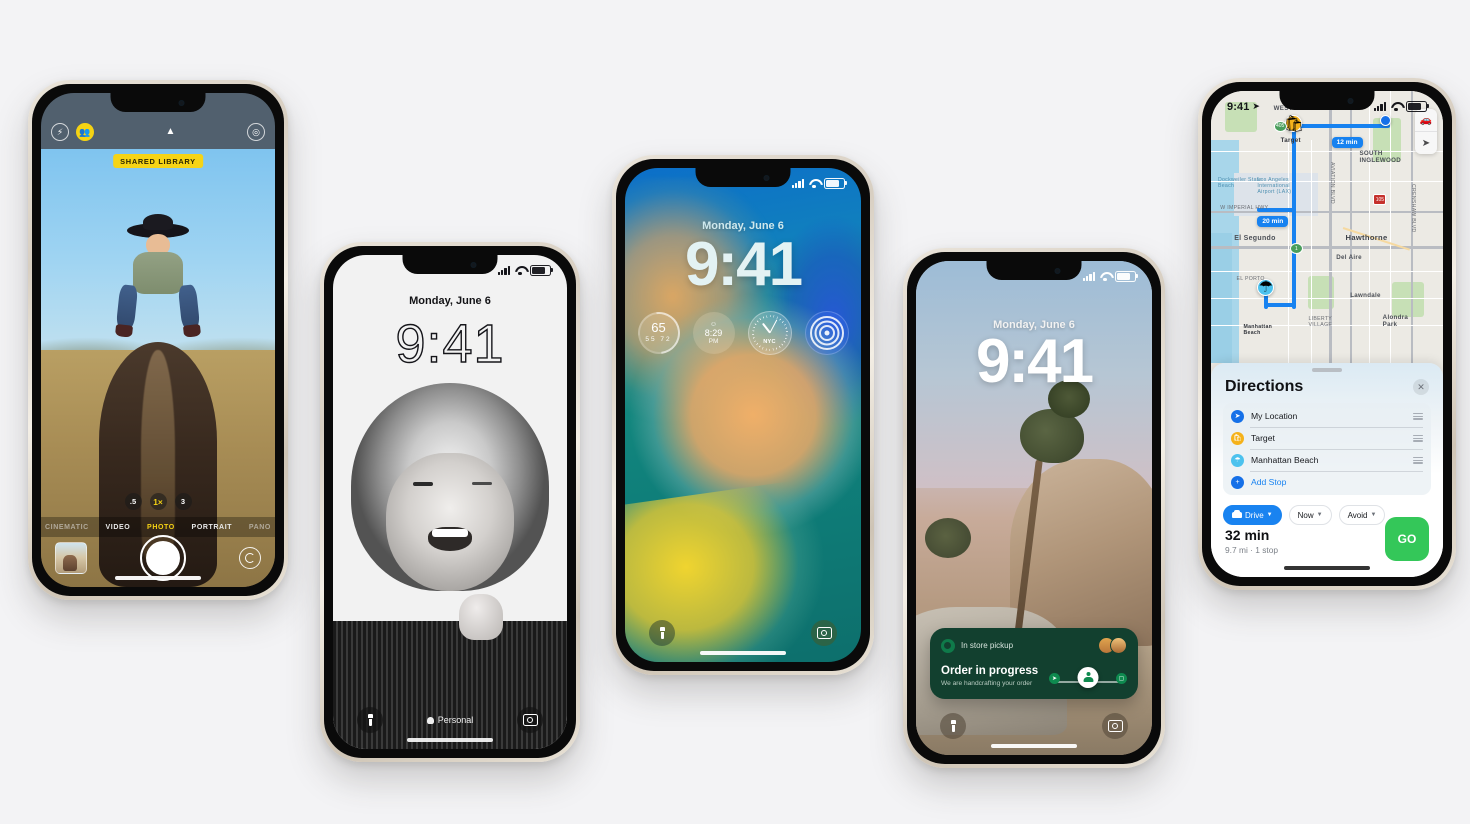 The width and height of the screenshot is (1470, 824). Describe the element at coordinates (1247, 535) in the screenshot. I see `eta-duration: 32 min` at that location.